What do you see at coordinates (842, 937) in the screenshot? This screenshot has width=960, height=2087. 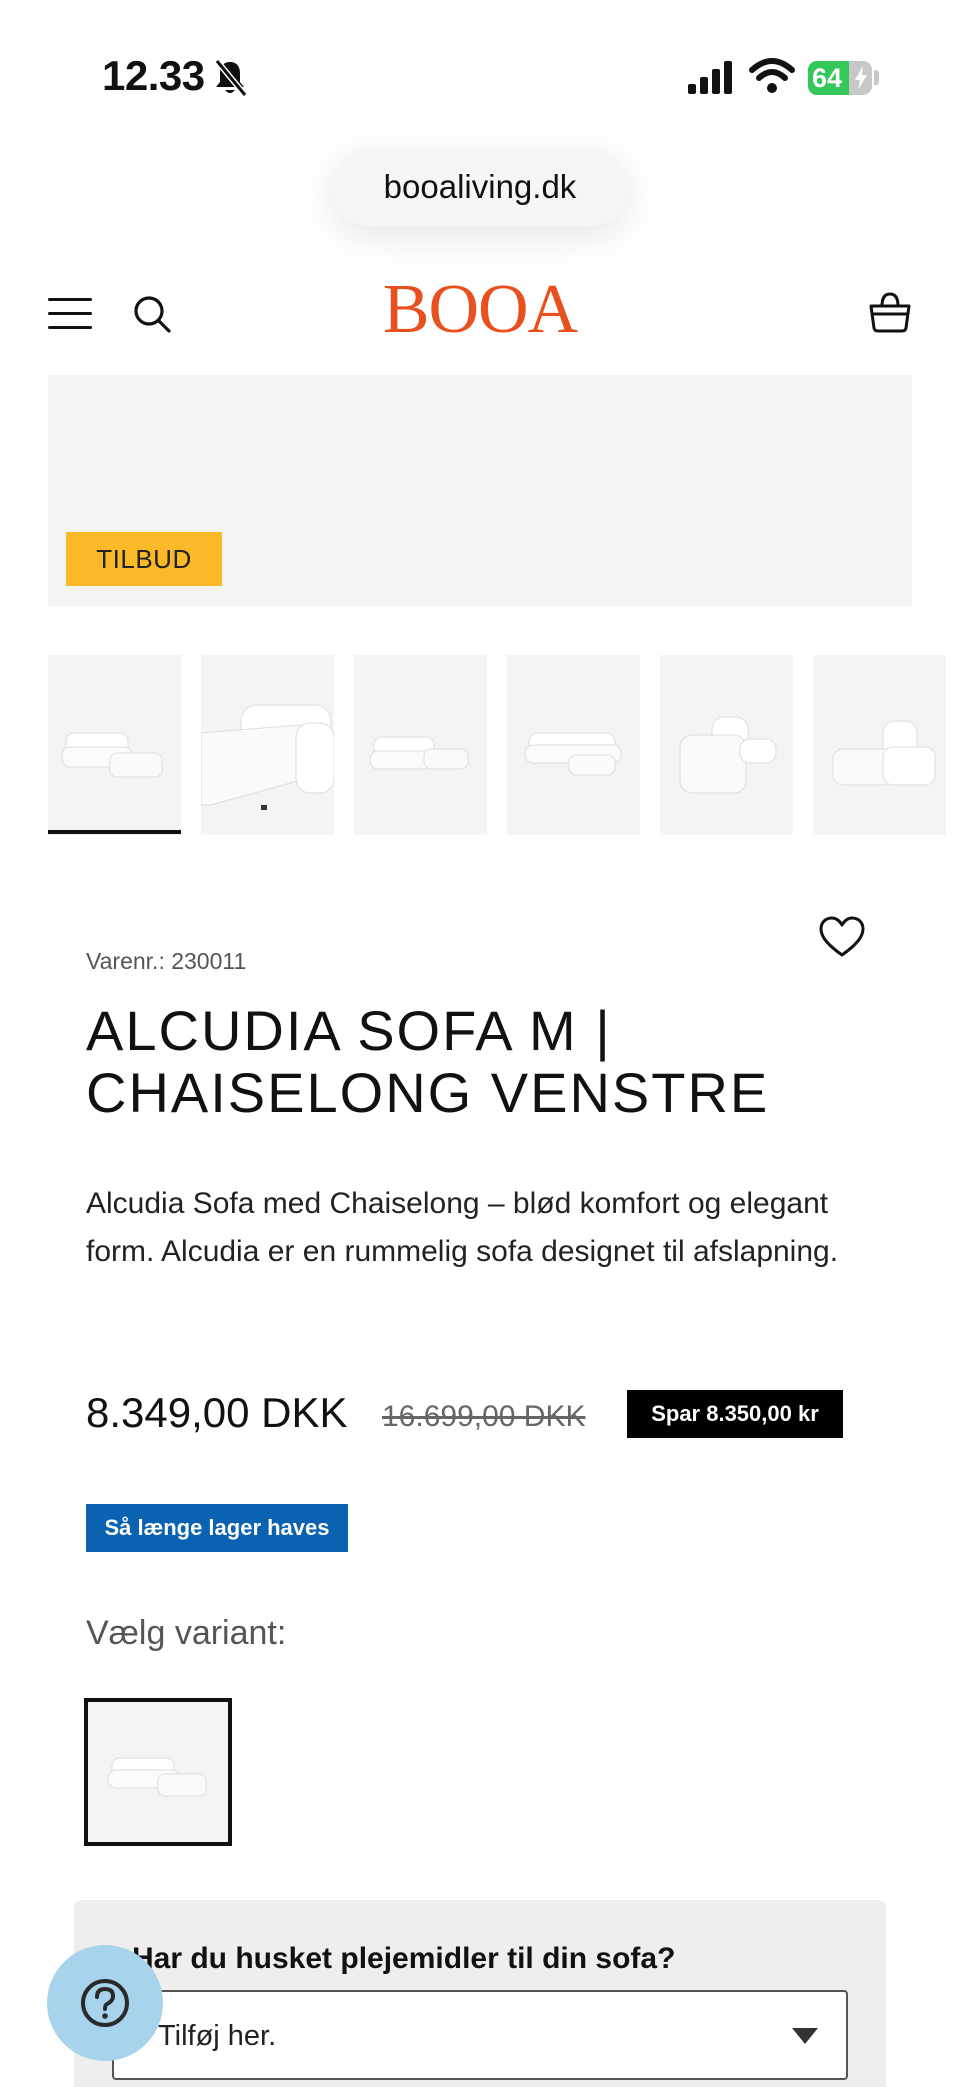 I see `wishlist-heart-icon` at bounding box center [842, 937].